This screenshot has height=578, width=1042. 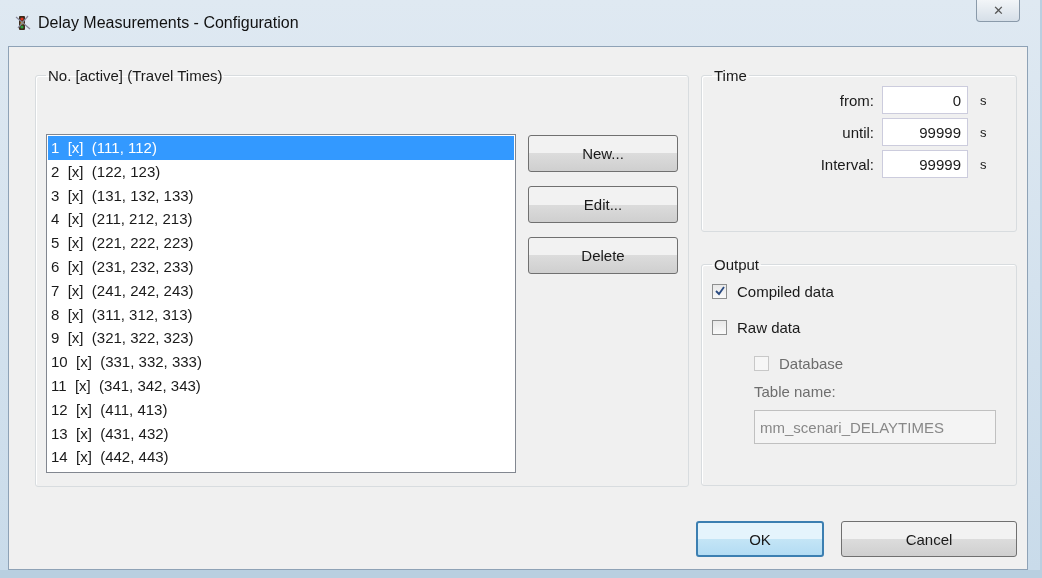 I want to click on field-label: until:, so click(x=857, y=132).